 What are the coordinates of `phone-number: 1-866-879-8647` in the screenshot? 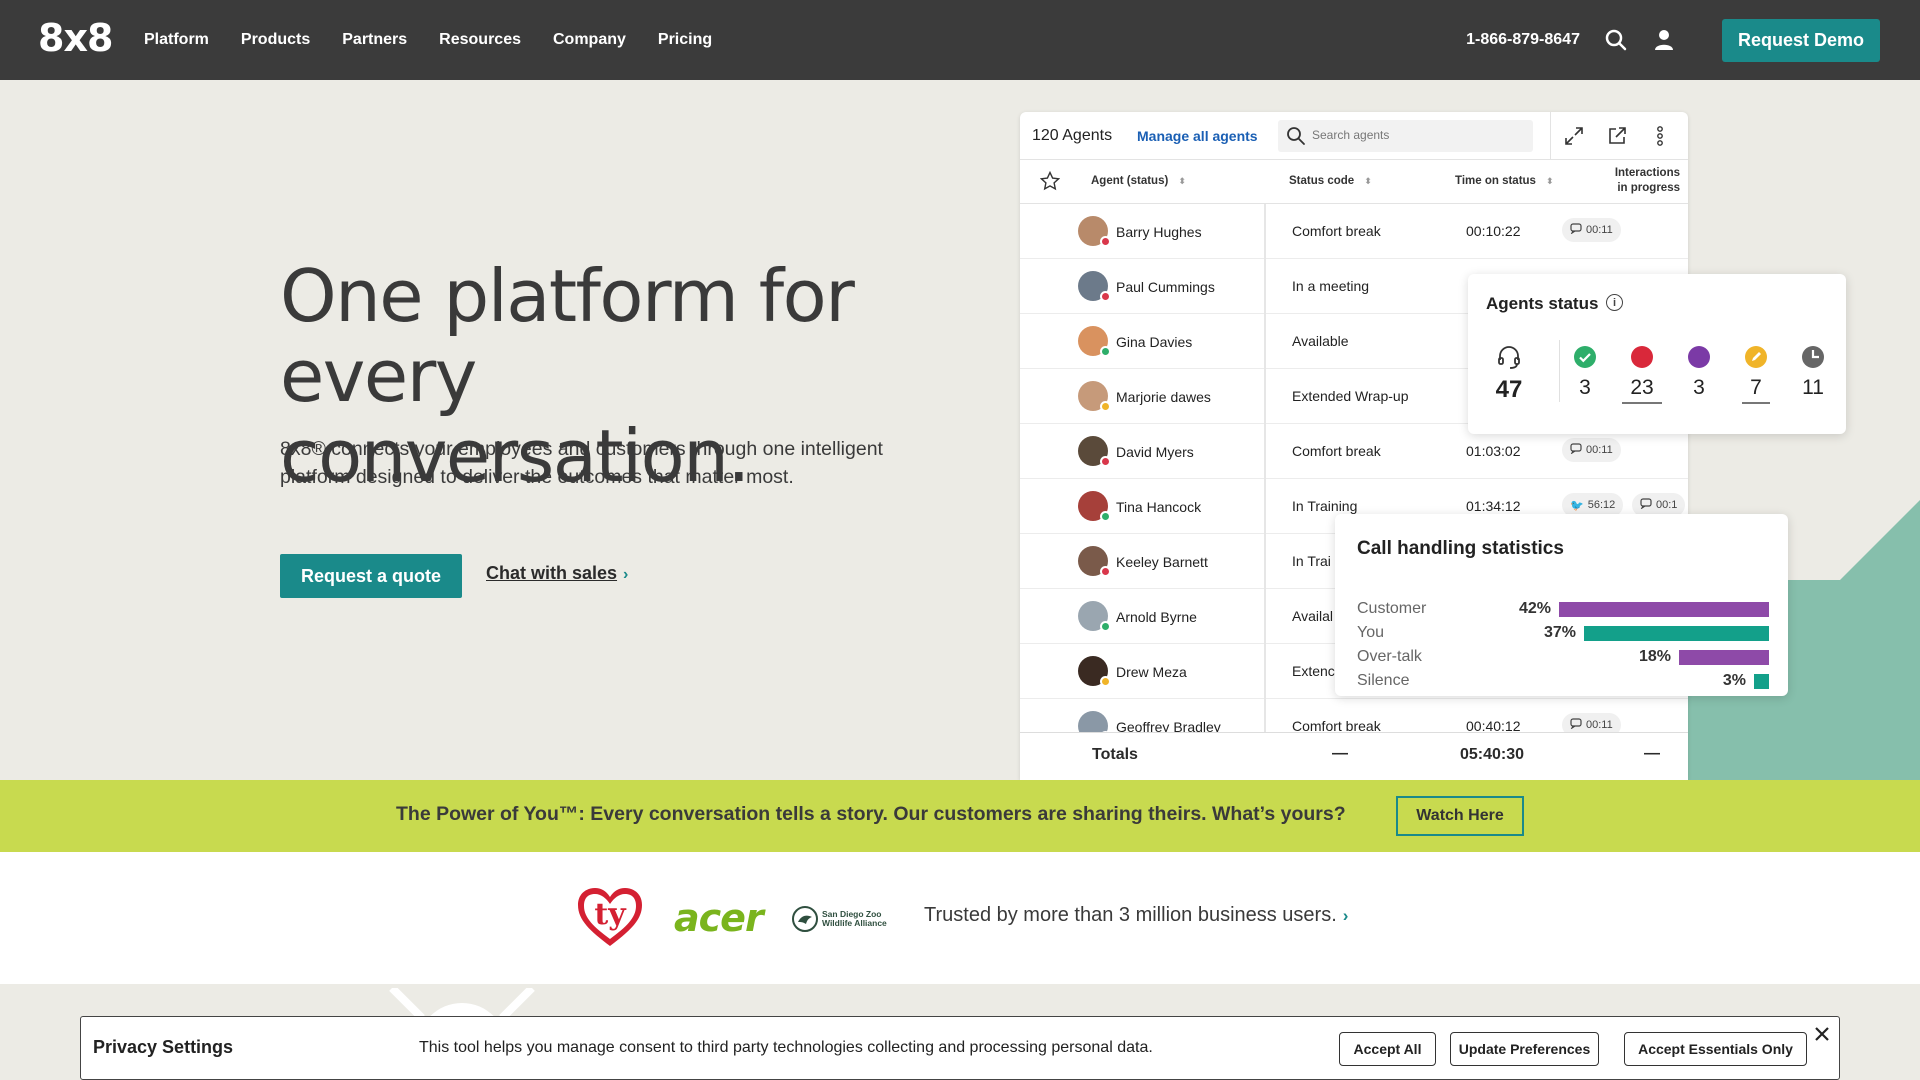 It's located at (1523, 40).